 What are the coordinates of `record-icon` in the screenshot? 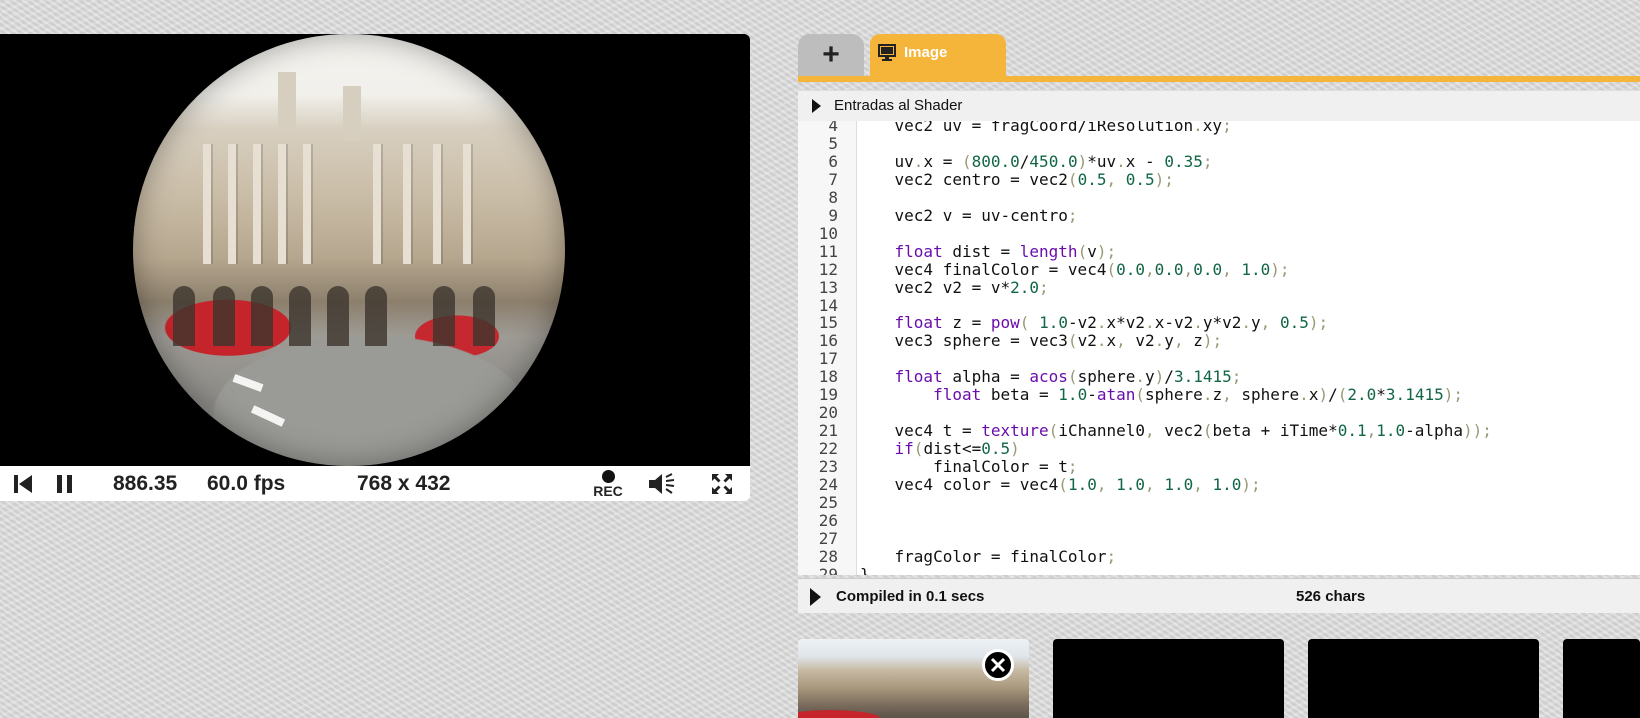 It's located at (608, 476).